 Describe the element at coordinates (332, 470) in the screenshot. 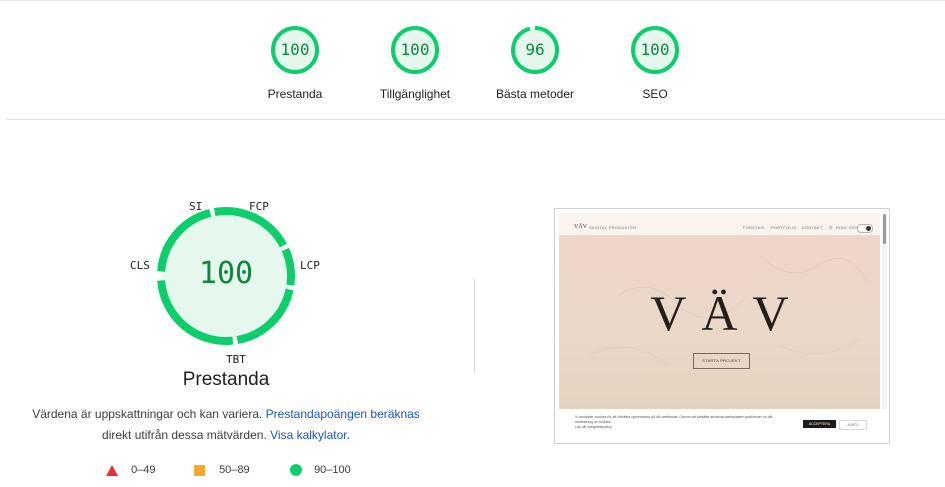

I see `legend-range-pass: 90–100` at that location.